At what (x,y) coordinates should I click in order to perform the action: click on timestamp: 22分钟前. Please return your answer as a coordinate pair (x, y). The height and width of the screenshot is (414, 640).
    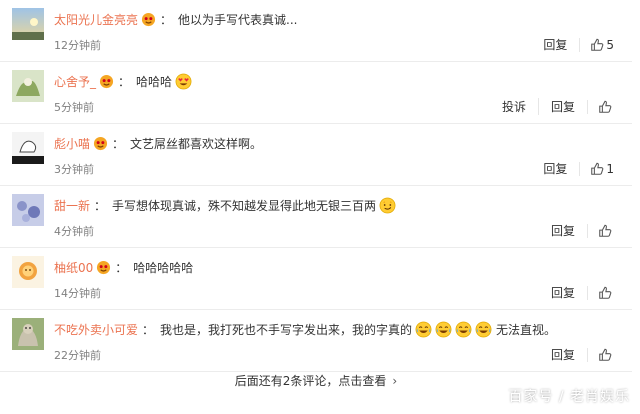
    Looking at the image, I should click on (77, 355).